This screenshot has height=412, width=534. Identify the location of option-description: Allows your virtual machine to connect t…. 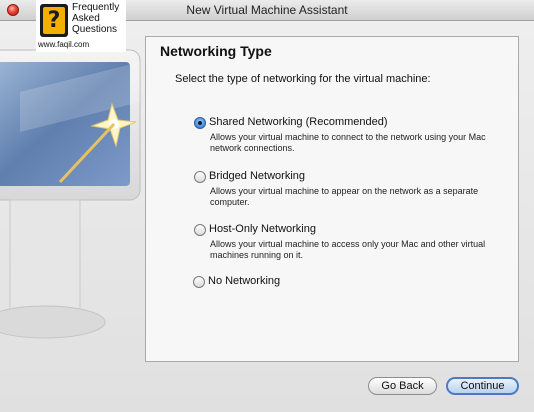
(348, 142).